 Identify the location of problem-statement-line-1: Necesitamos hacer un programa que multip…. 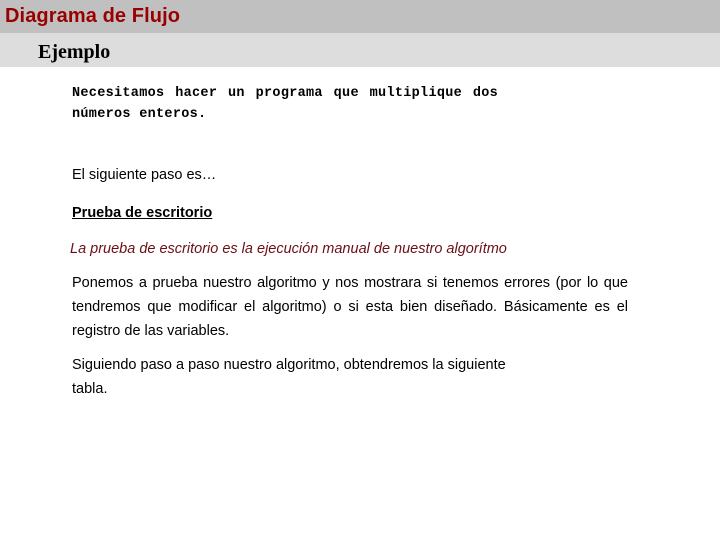
(285, 93).